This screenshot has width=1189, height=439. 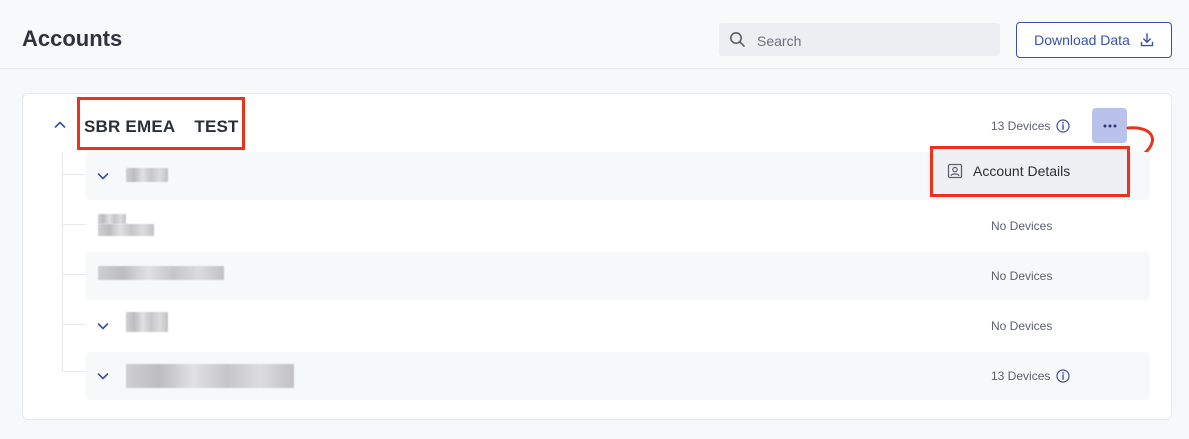 I want to click on download-data-button: Download Data, so click(x=1094, y=40).